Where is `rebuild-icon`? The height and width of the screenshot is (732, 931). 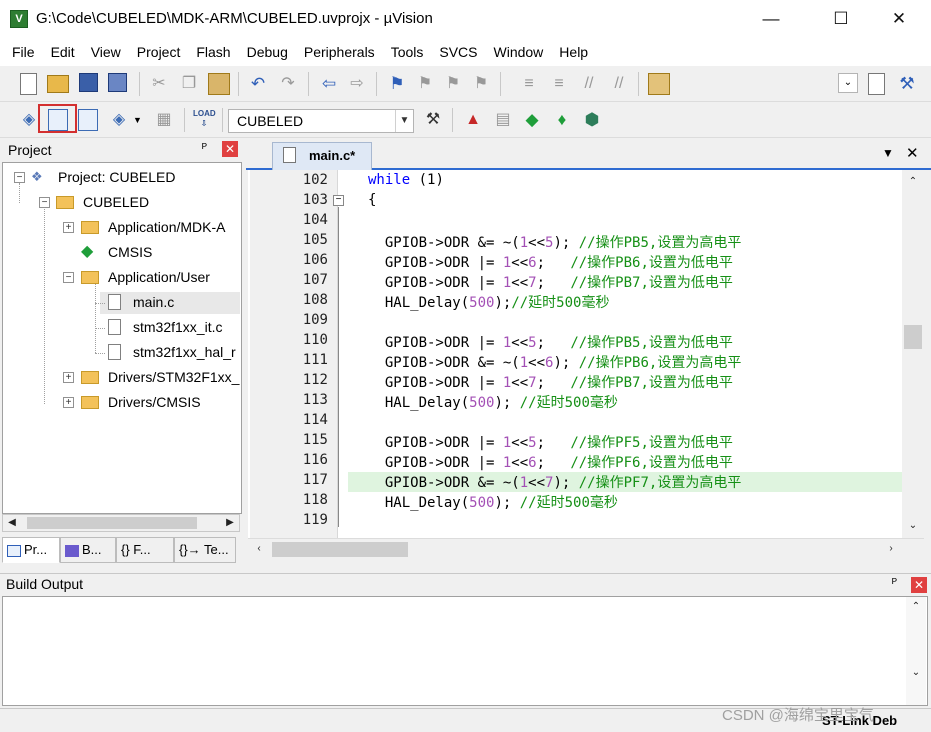
rebuild-icon is located at coordinates (88, 120).